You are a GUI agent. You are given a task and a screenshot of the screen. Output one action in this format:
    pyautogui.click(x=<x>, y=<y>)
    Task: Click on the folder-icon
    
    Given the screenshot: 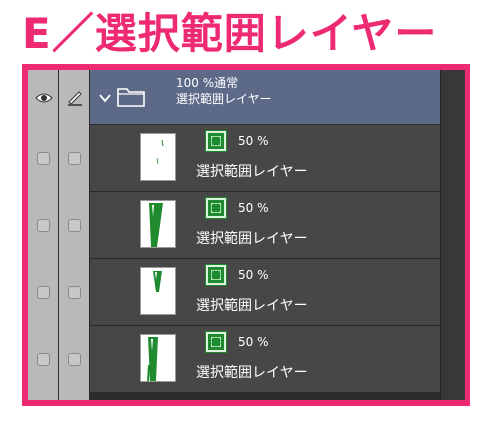 What is the action you would take?
    pyautogui.click(x=131, y=96)
    